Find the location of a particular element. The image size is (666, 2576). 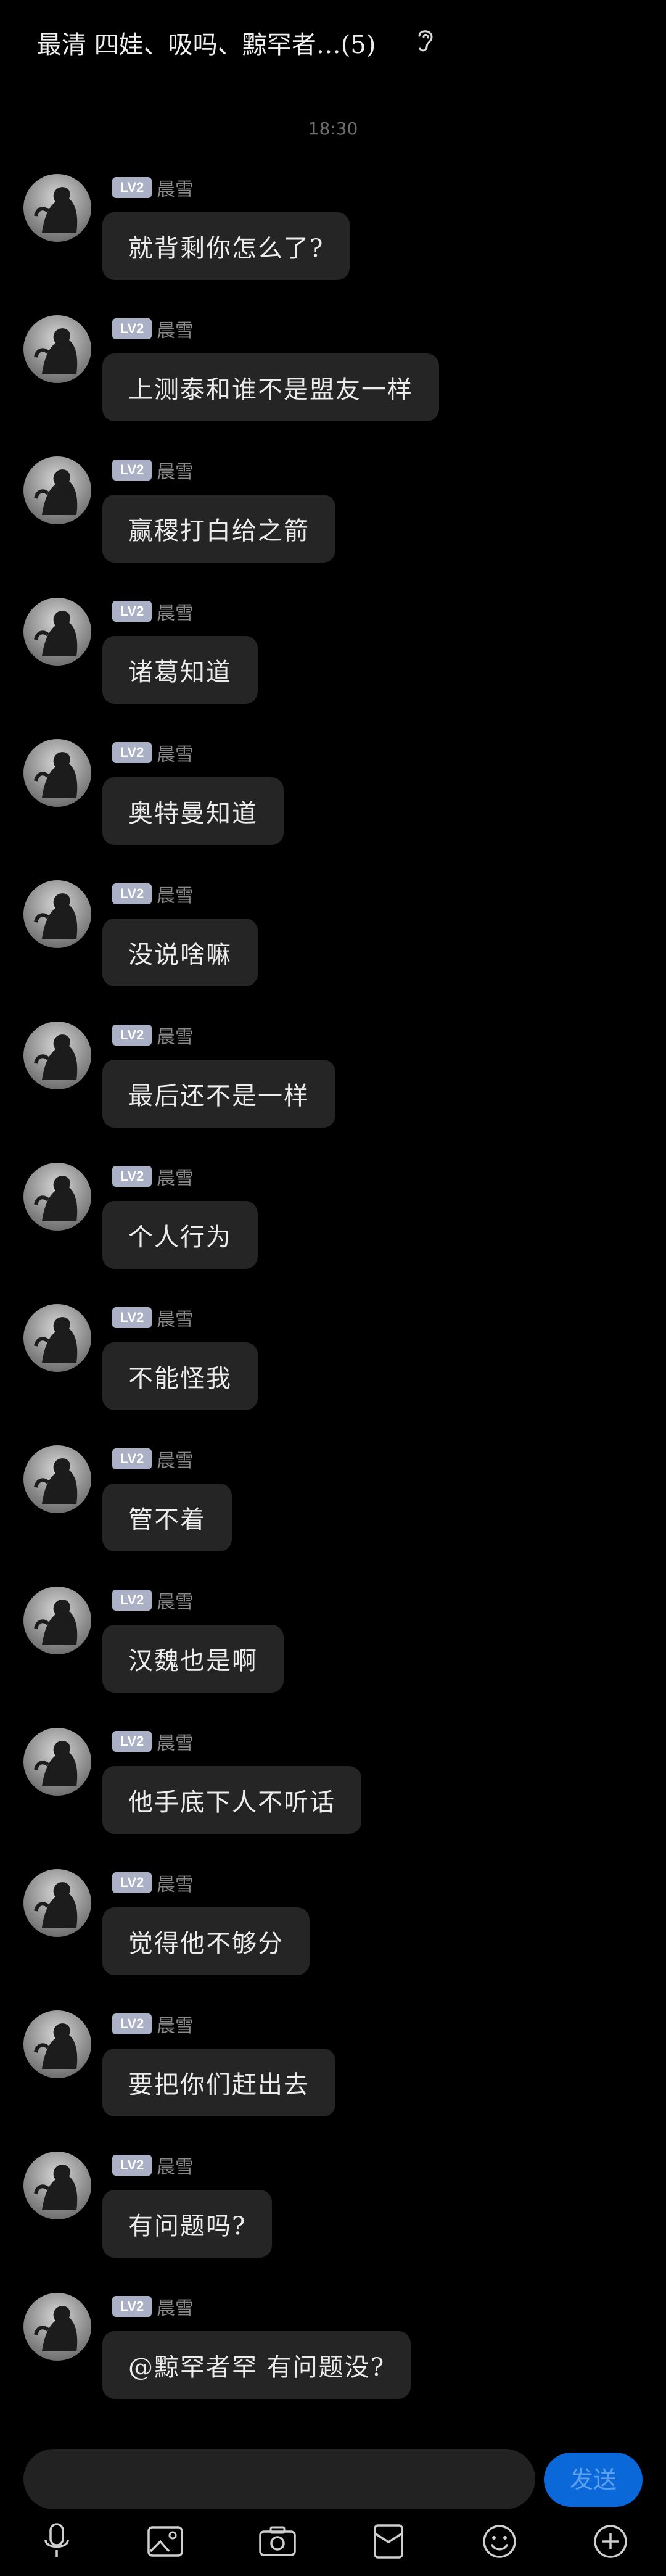

message-bubble: 不能怪我 is located at coordinates (180, 1376).